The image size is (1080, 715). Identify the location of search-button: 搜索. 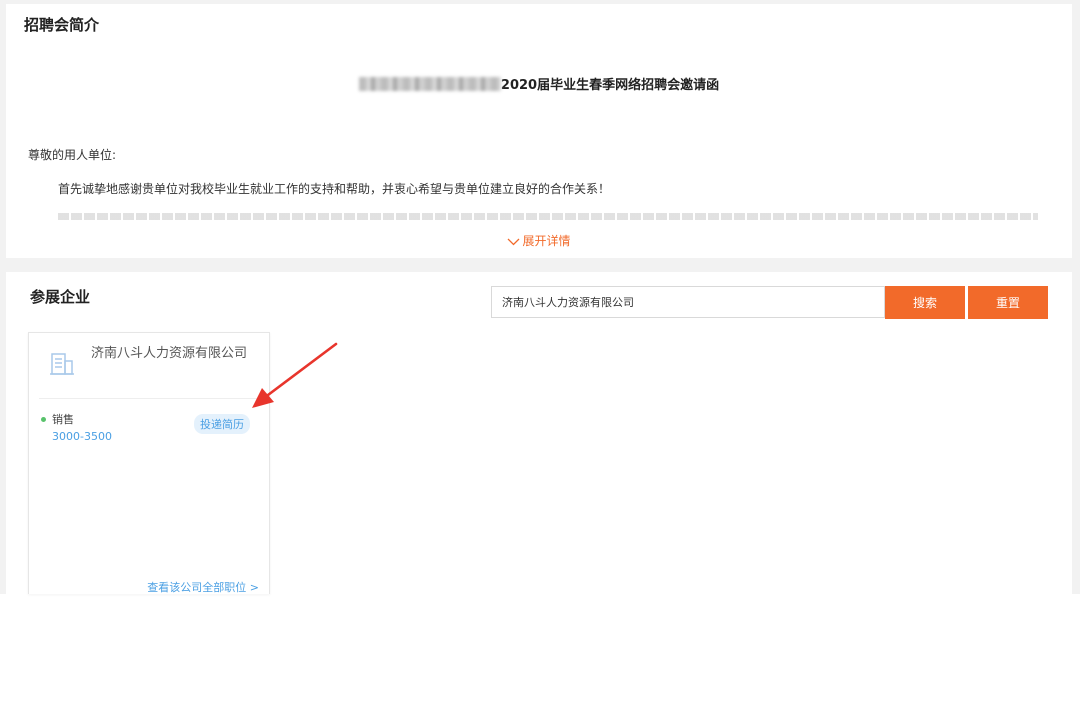
(925, 302).